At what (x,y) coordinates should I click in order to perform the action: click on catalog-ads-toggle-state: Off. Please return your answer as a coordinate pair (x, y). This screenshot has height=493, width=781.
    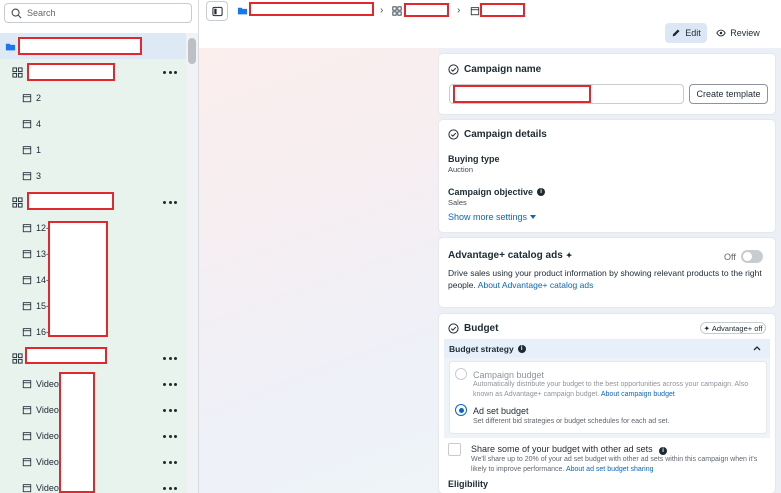
    Looking at the image, I should click on (730, 257).